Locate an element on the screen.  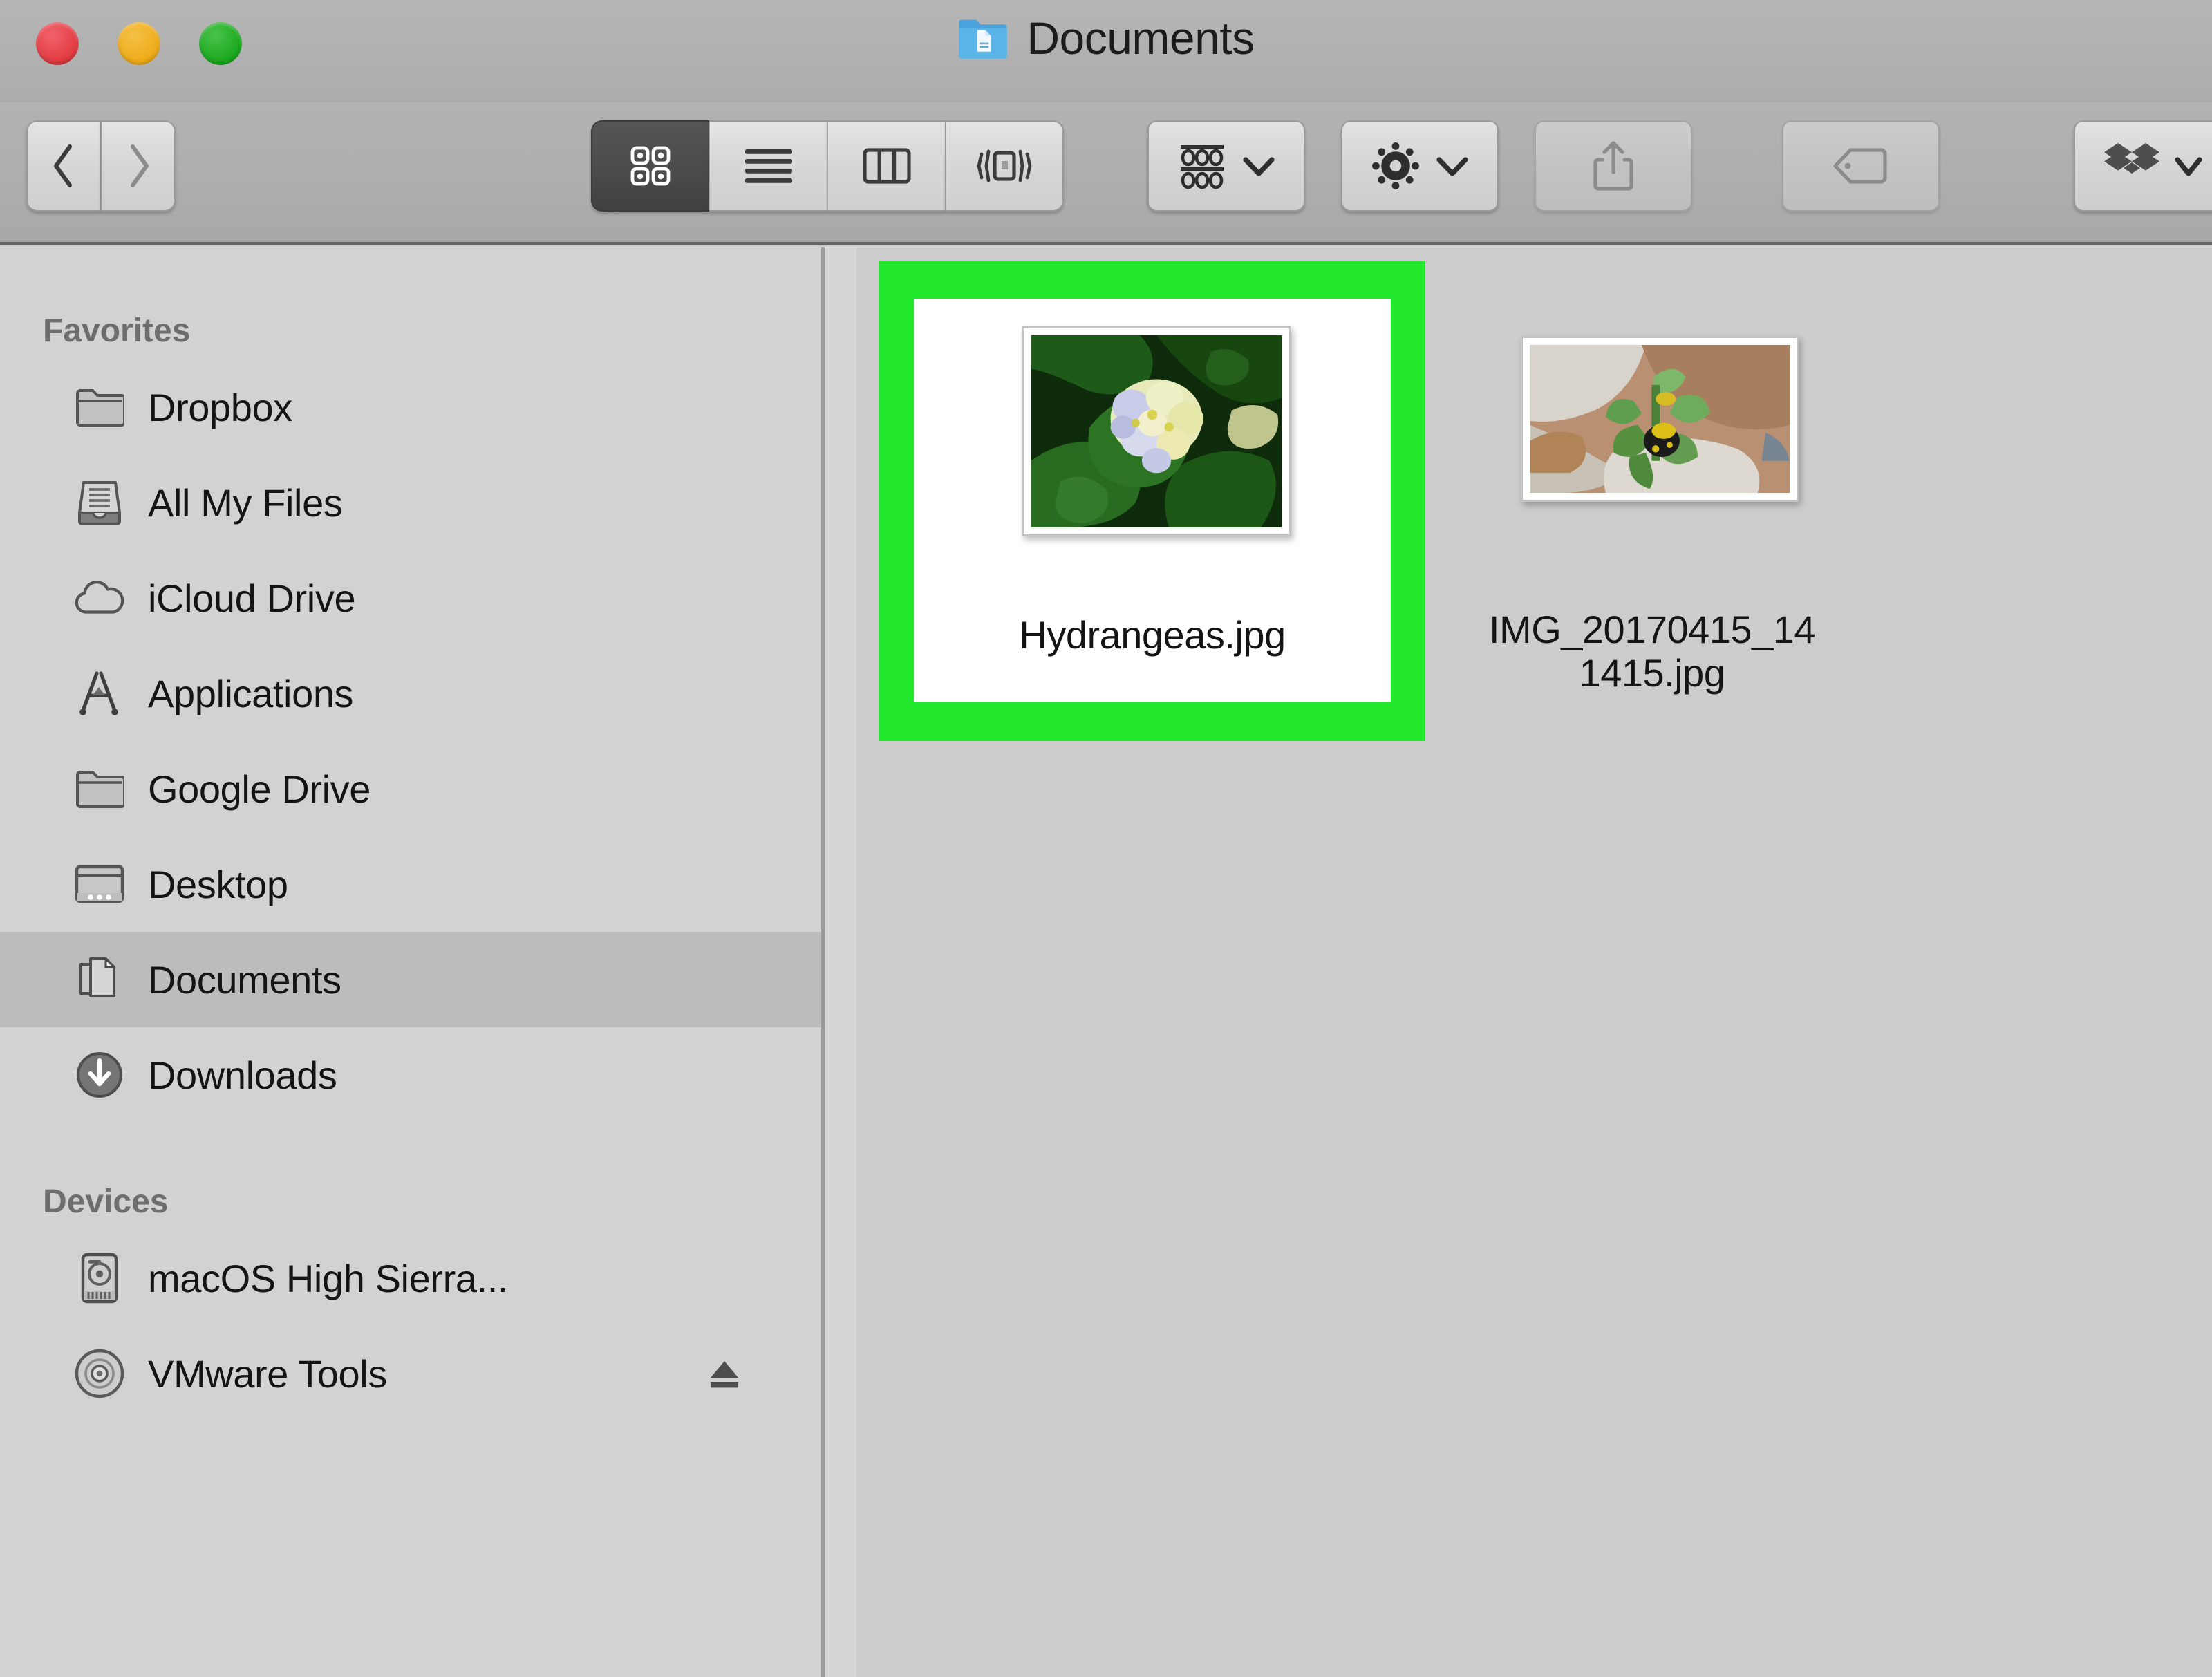
green-plant-photo is located at coordinates (1660, 419).